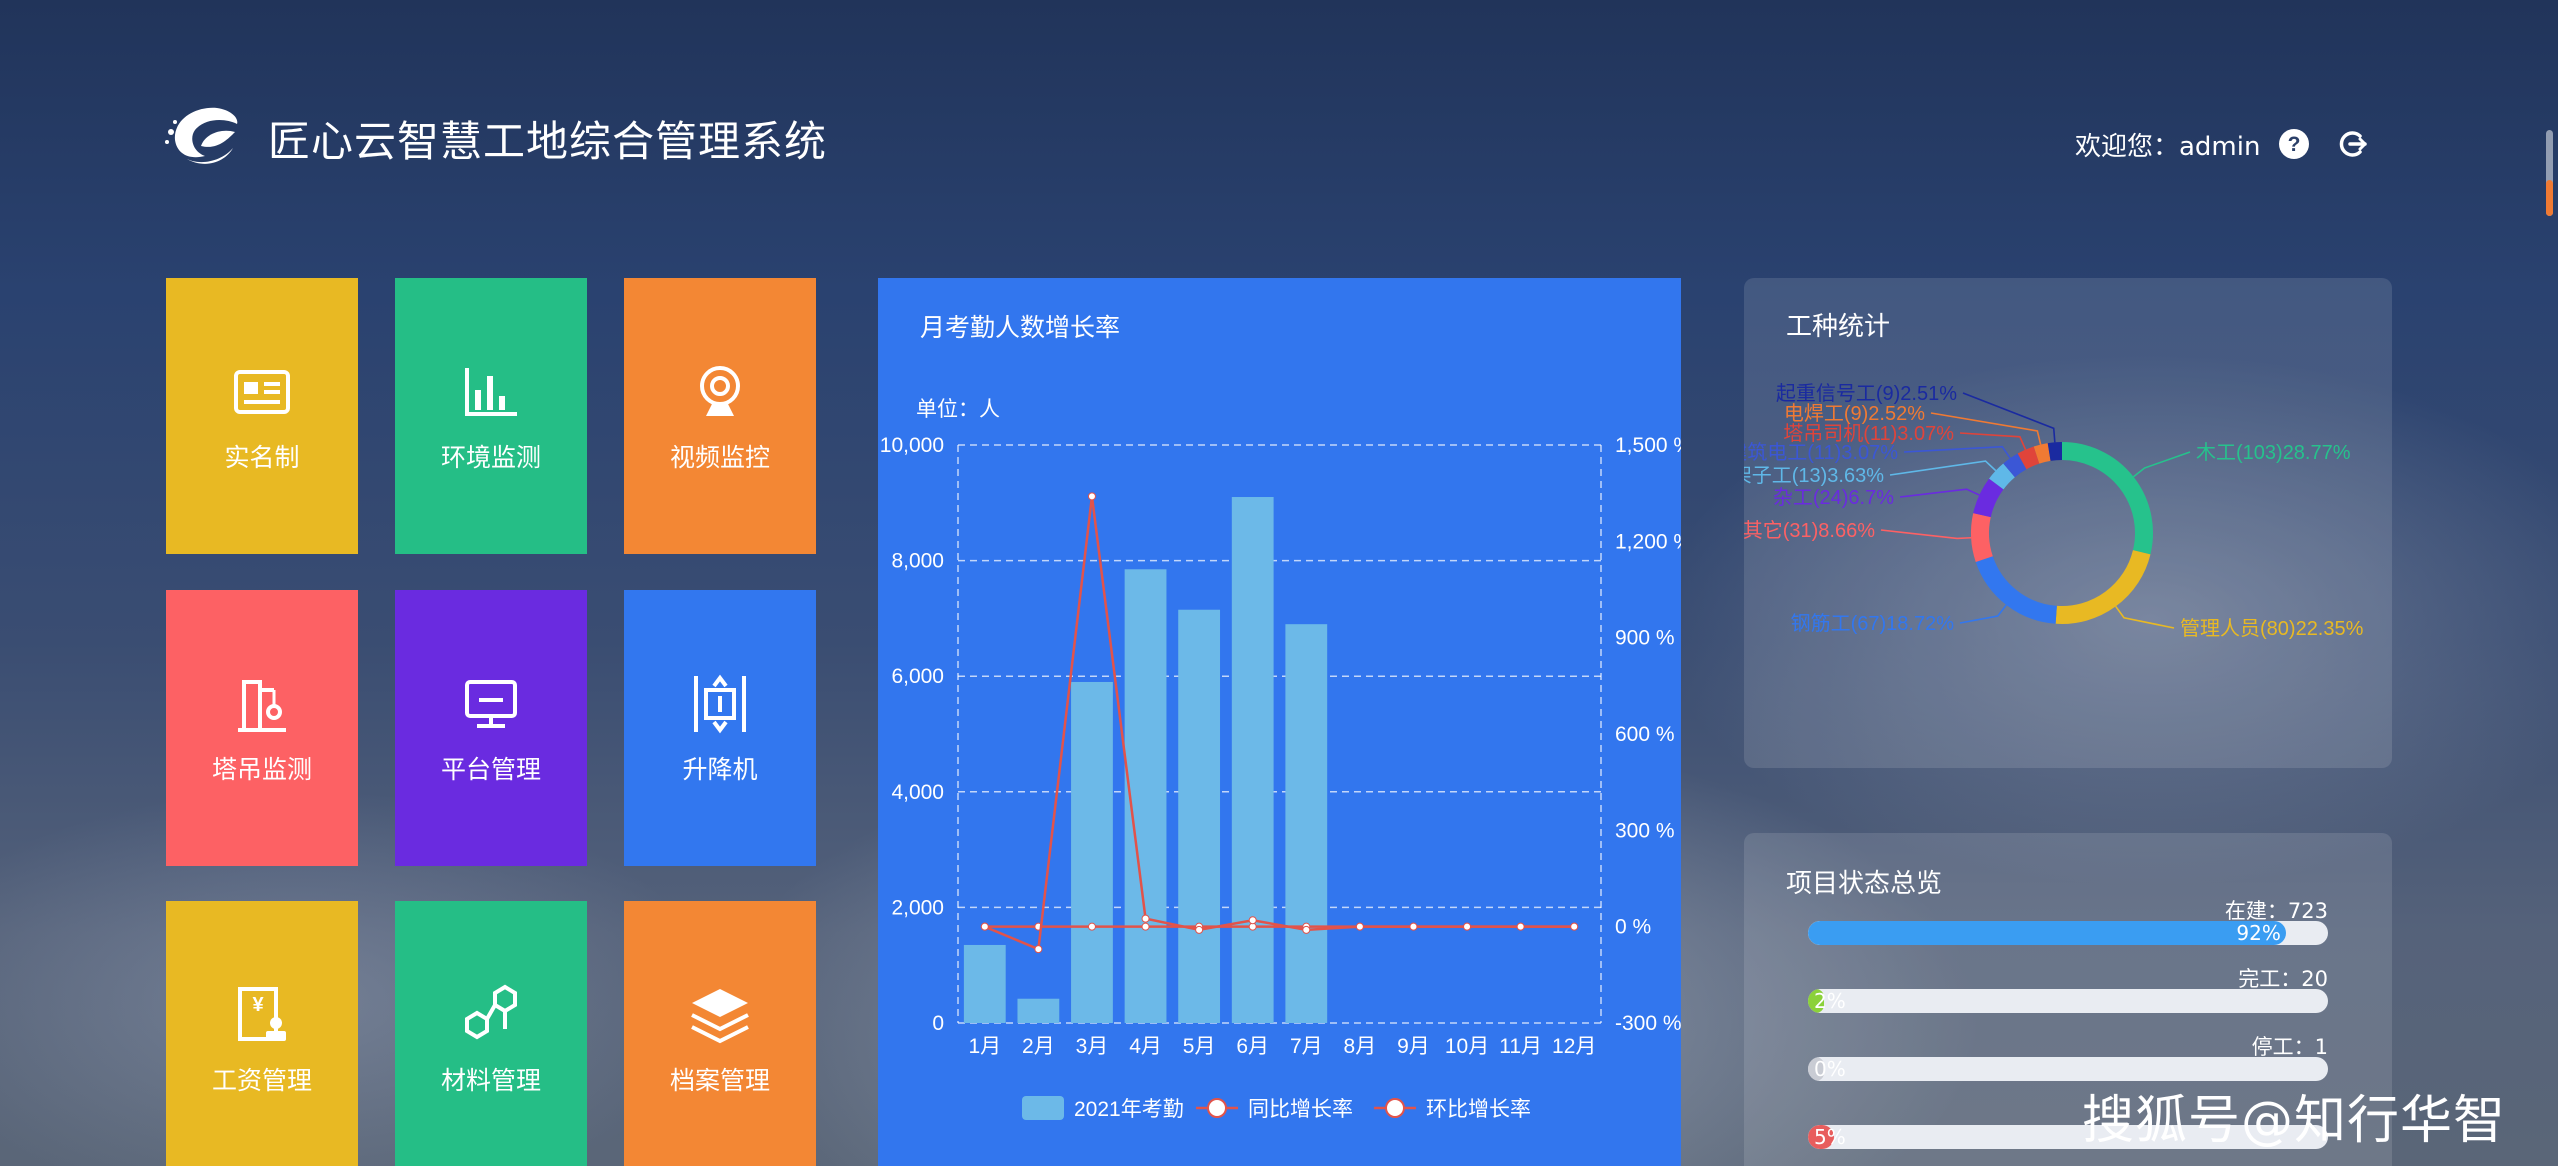 The width and height of the screenshot is (2558, 1166). Describe the element at coordinates (720, 769) in the screenshot. I see `module-label: 升降机` at that location.